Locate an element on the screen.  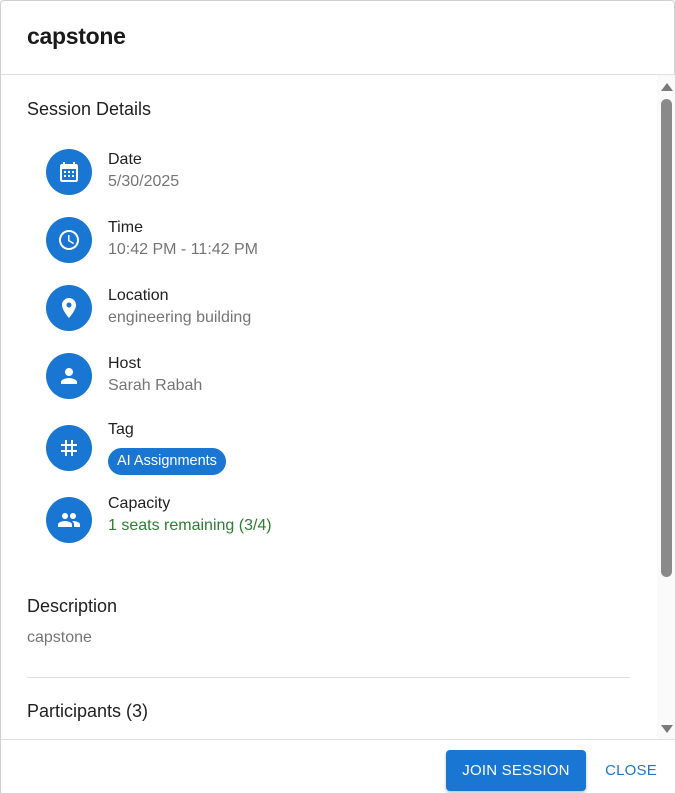
detail-capacity: Capacity 1 seats remaining (3/4) is located at coordinates (326, 519).